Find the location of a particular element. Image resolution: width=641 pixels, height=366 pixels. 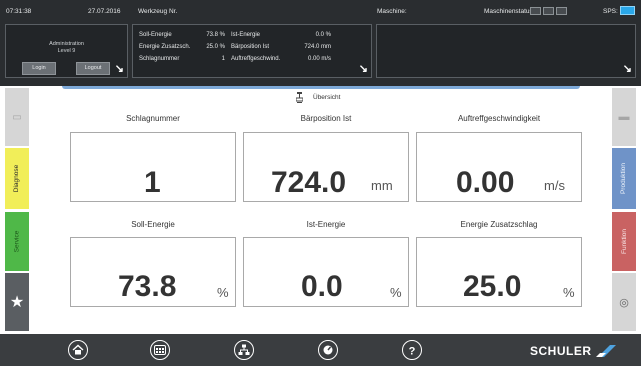

tab-label: Funktion is located at coordinates (624, 241).